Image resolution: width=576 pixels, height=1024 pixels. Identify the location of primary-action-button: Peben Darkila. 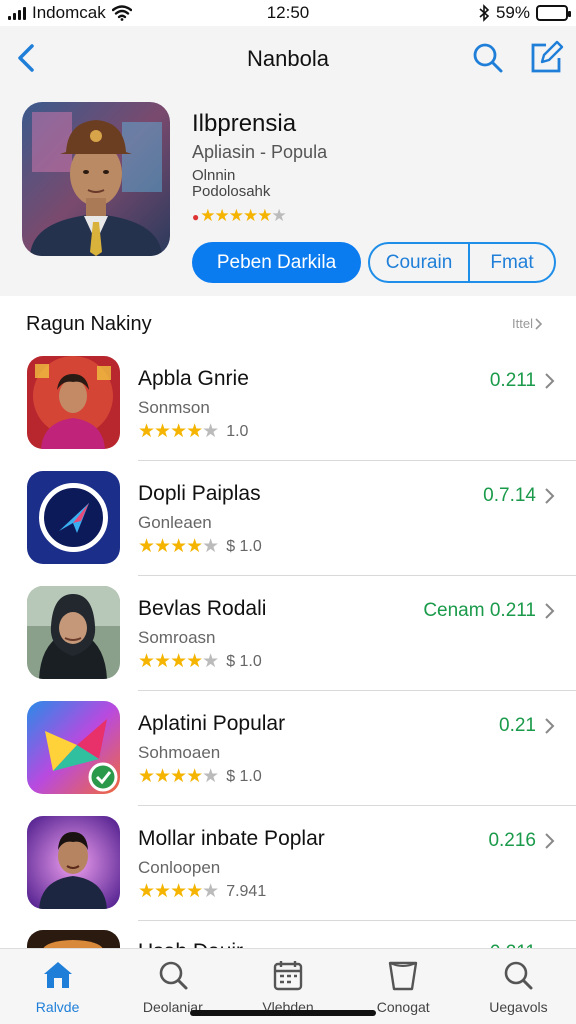
(276, 262).